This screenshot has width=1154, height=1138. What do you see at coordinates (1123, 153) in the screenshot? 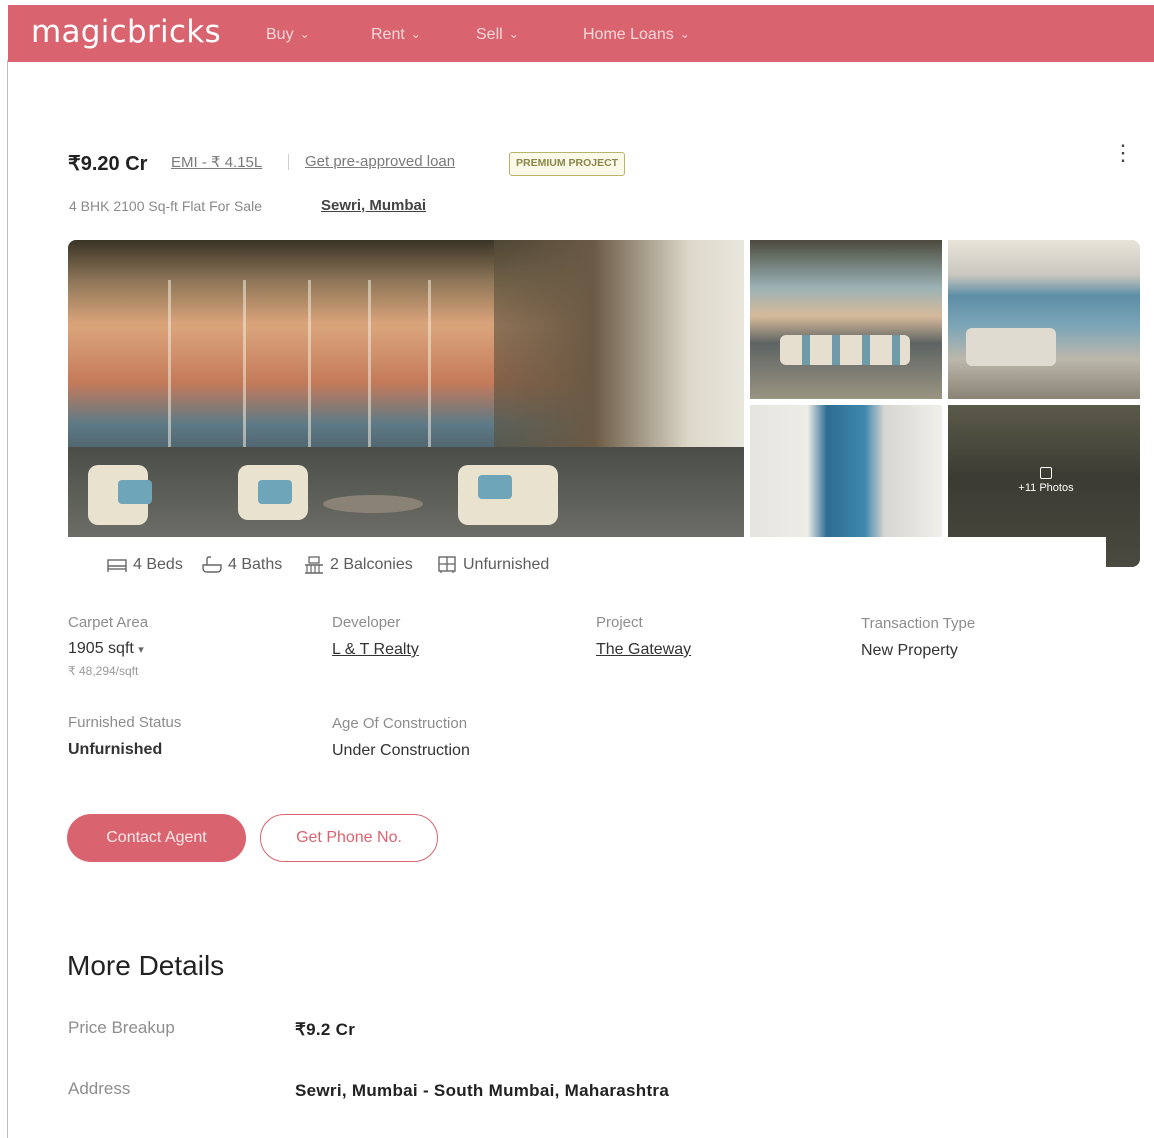
I see `more-options-icon: ⋮` at bounding box center [1123, 153].